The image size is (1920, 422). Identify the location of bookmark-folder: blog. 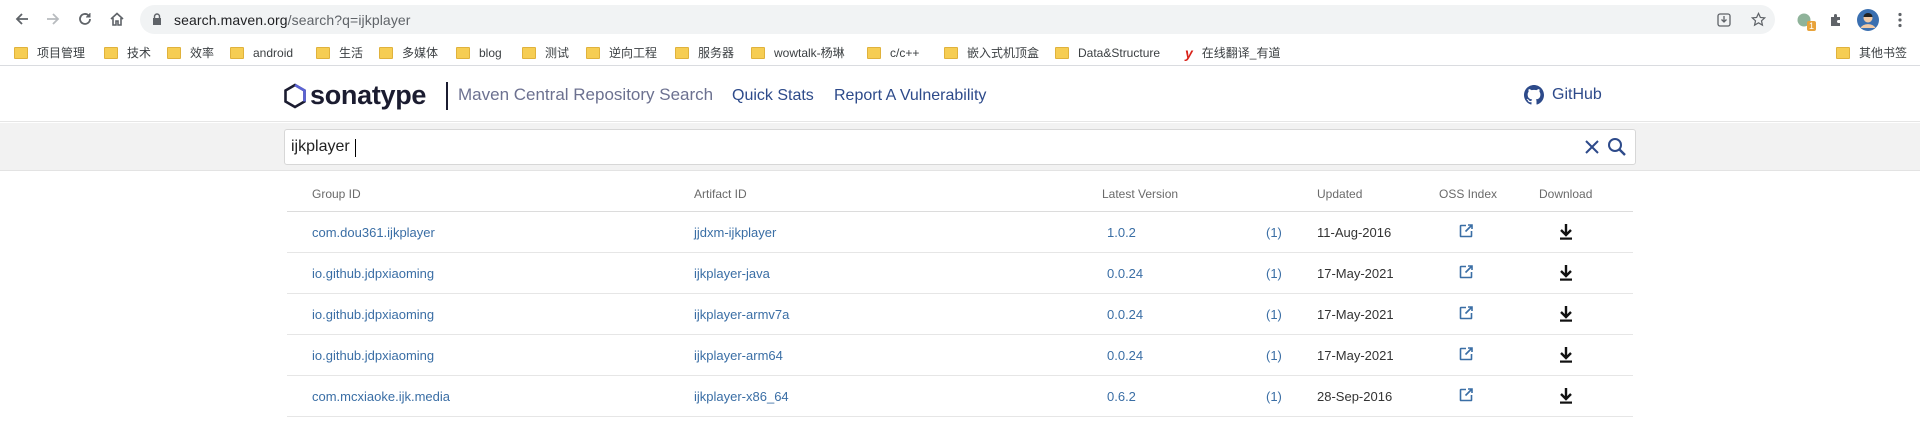
(479, 52).